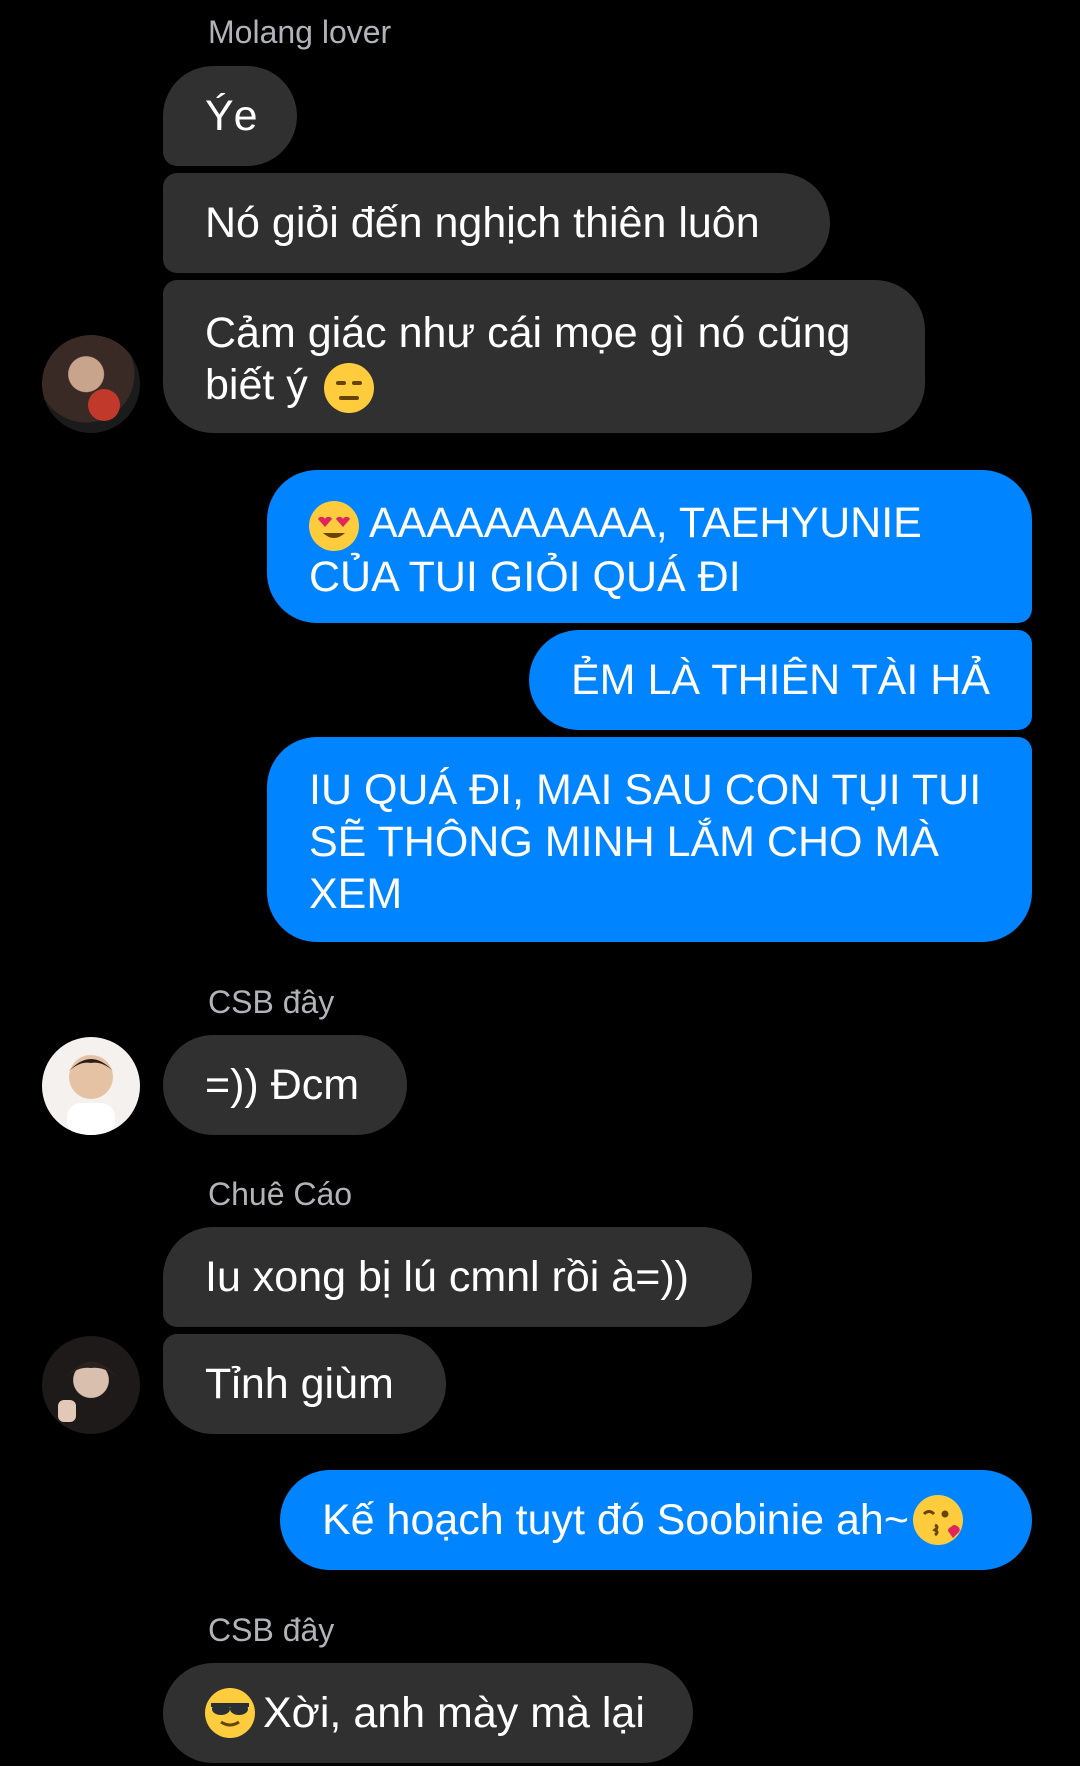 The height and width of the screenshot is (1766, 1080). What do you see at coordinates (454, 1713) in the screenshot?
I see `message-text: Xời, anh mày mà lại` at bounding box center [454, 1713].